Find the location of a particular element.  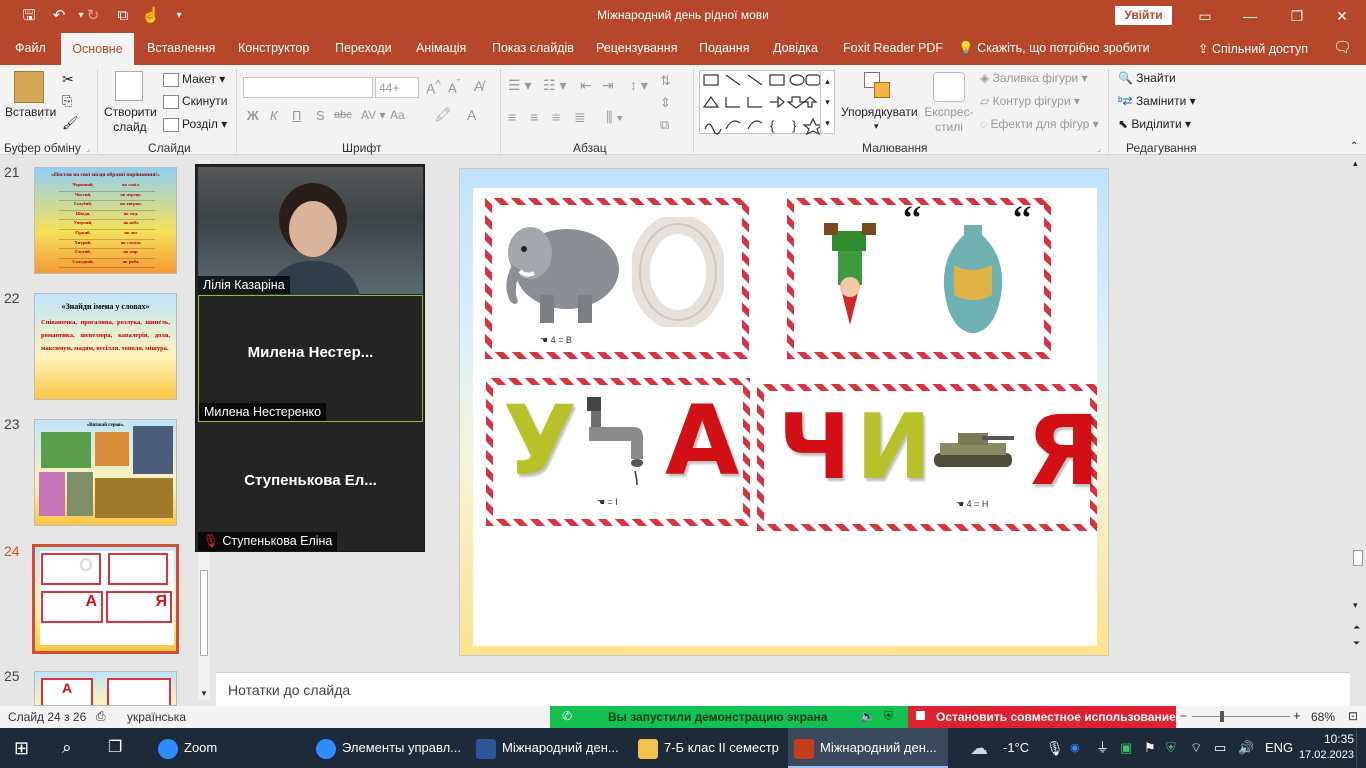

cut-icon: ✂ is located at coordinates (68, 79).